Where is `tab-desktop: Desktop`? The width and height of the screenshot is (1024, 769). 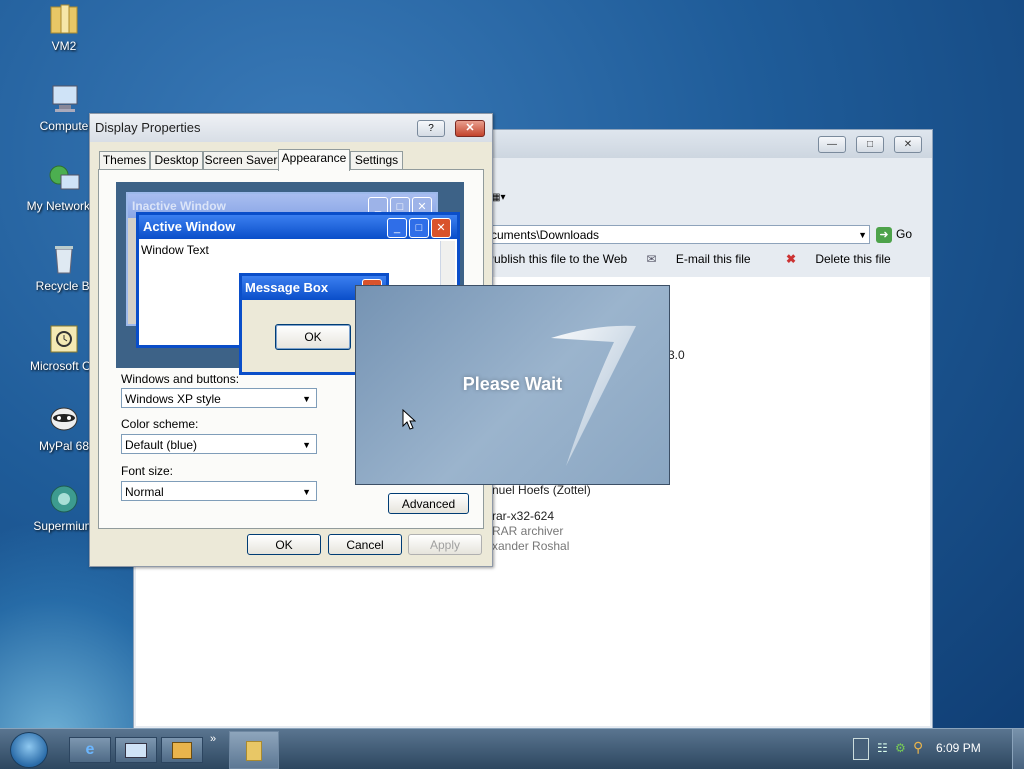
tab-desktop: Desktop is located at coordinates (176, 160).